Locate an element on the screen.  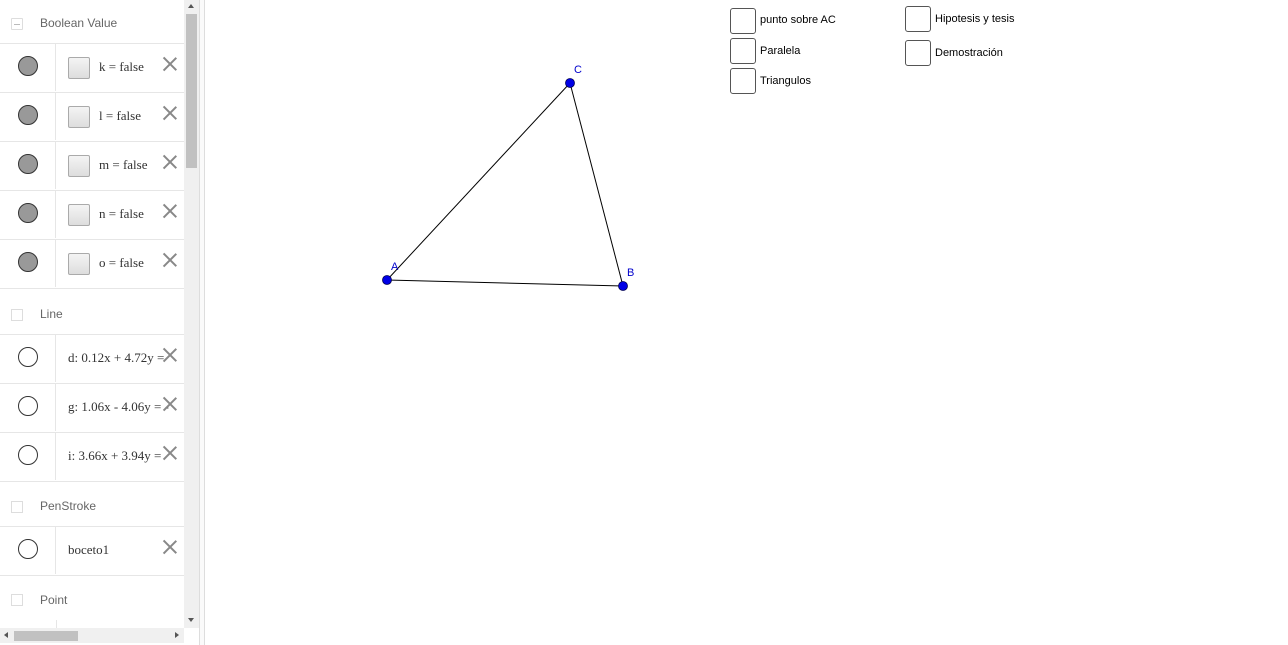
algebra-item-o: o = false is located at coordinates (92, 263).